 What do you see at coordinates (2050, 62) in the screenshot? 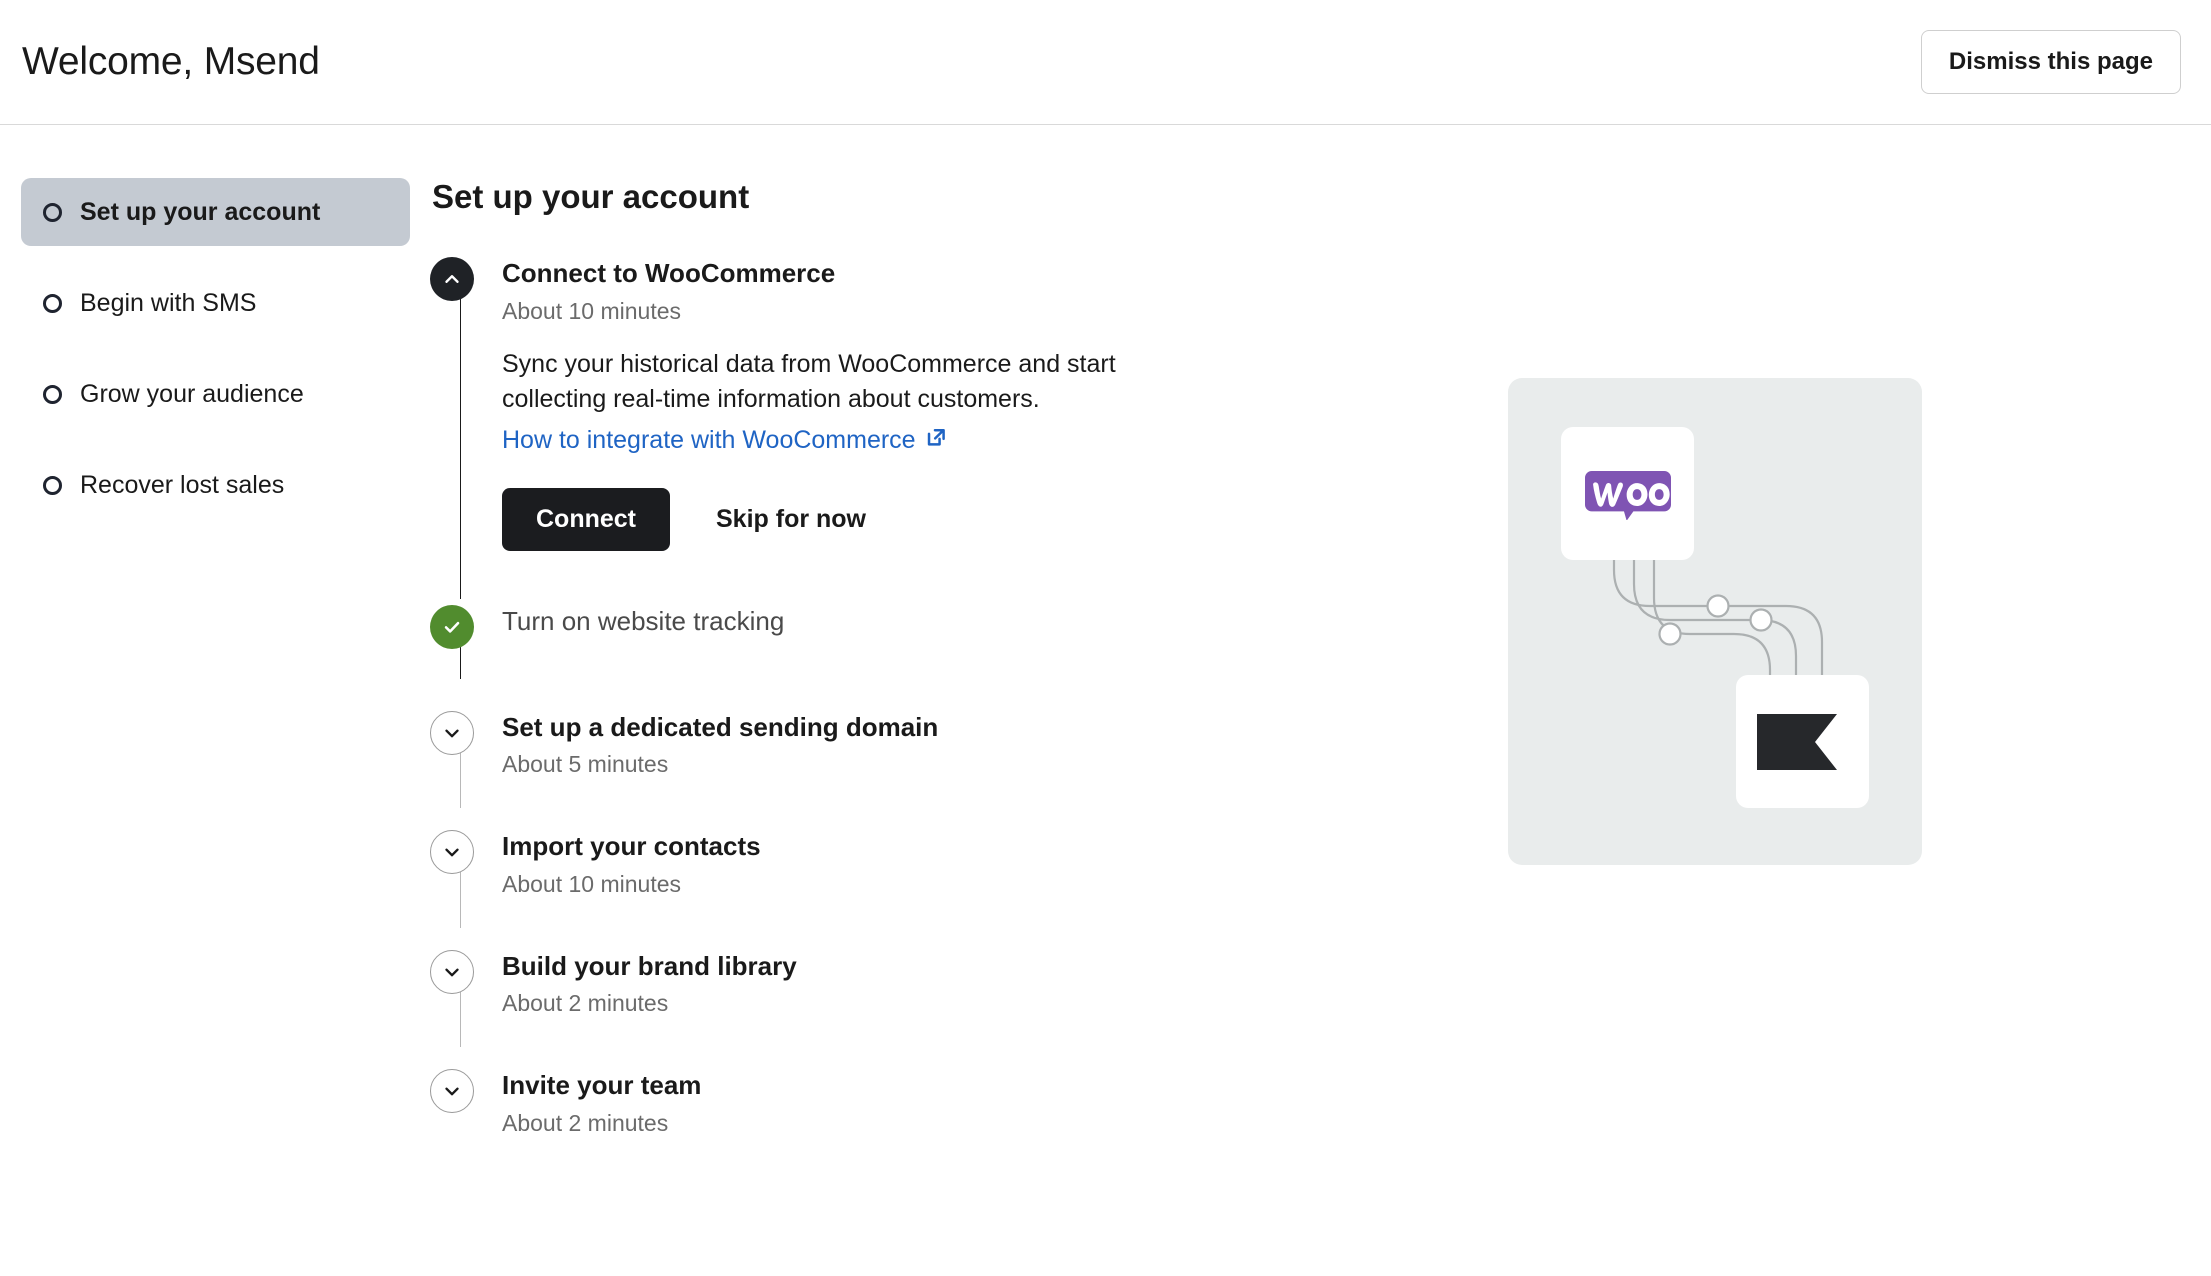
I see `dismiss-this-page-button: Dismiss this page` at bounding box center [2050, 62].